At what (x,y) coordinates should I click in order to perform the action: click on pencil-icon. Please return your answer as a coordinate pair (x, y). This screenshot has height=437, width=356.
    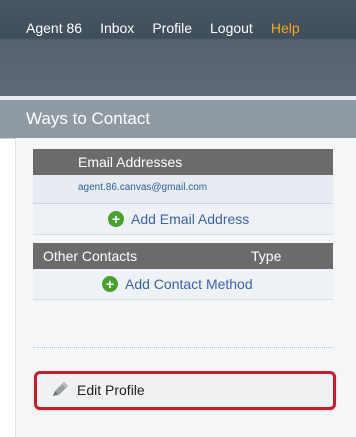
    Looking at the image, I should click on (60, 390).